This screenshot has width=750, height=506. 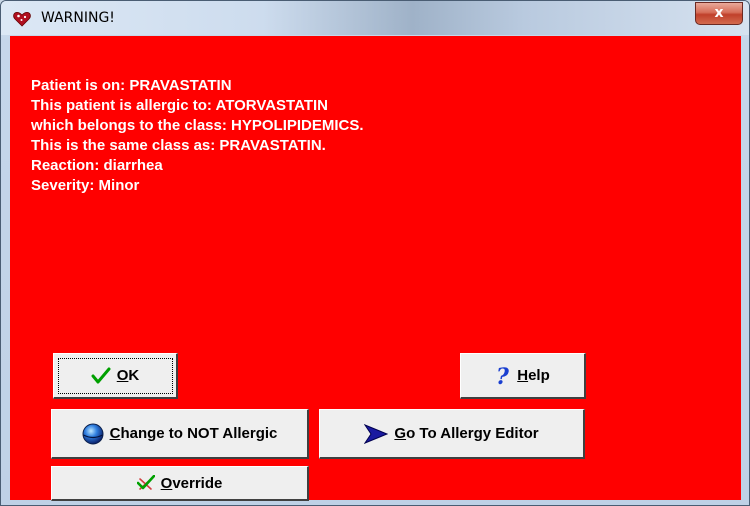 I want to click on override-button: Override, so click(x=180, y=483).